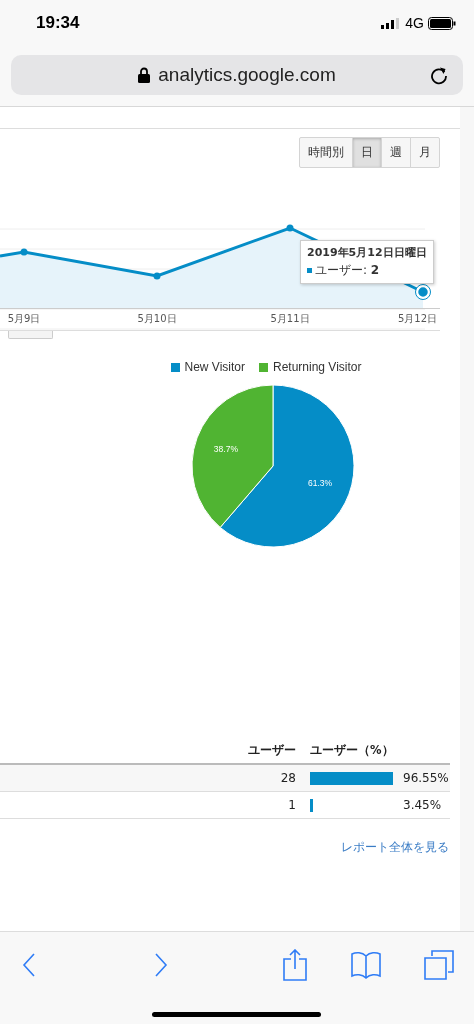  I want to click on axis-label: 5月11日, so click(290, 318).